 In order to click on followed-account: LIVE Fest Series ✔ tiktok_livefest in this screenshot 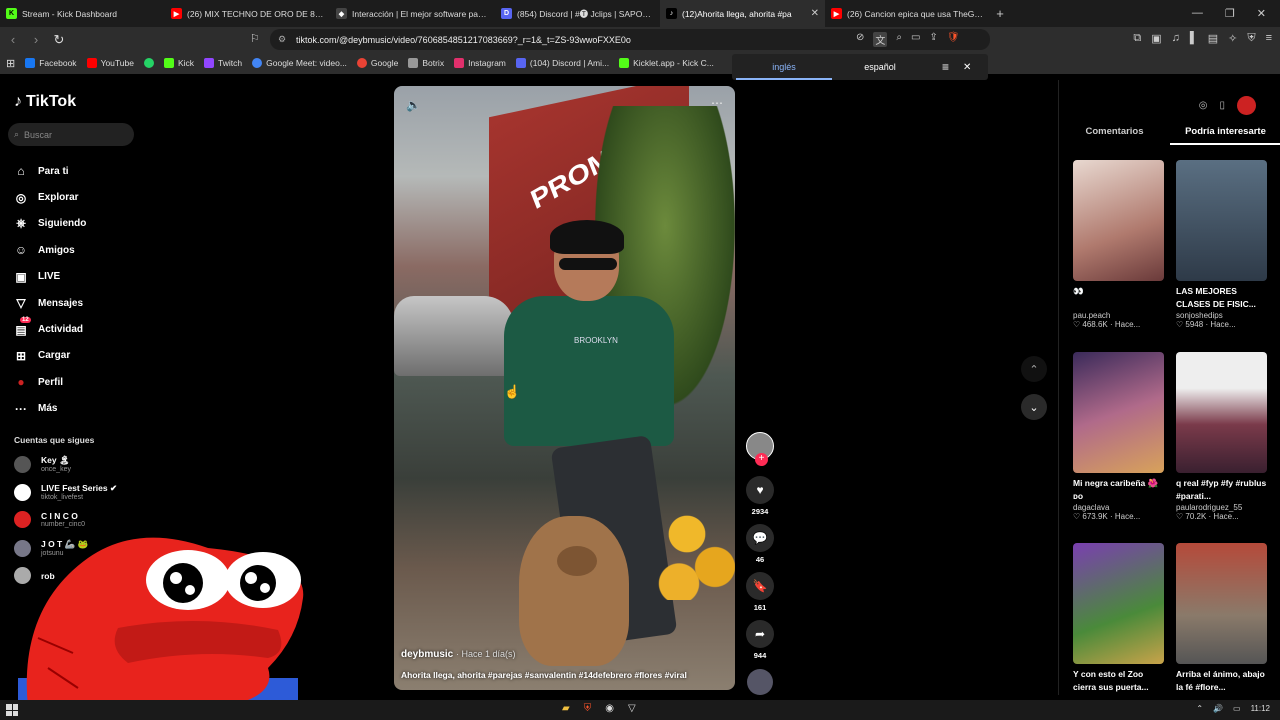, I will do `click(65, 492)`.